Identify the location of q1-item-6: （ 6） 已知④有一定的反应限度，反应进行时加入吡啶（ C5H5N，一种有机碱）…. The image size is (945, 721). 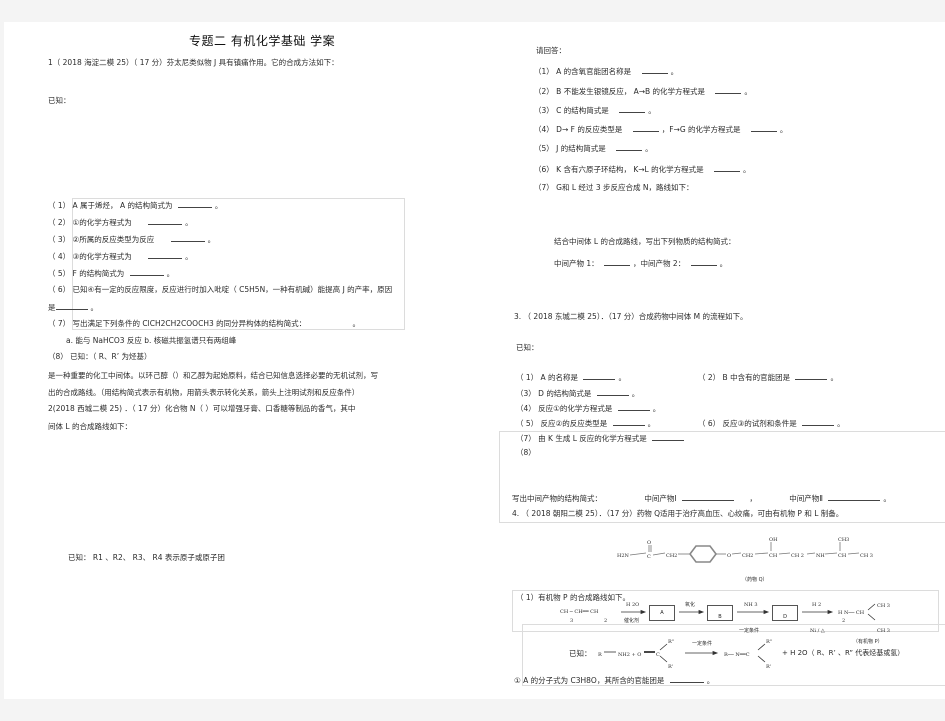
(220, 290).